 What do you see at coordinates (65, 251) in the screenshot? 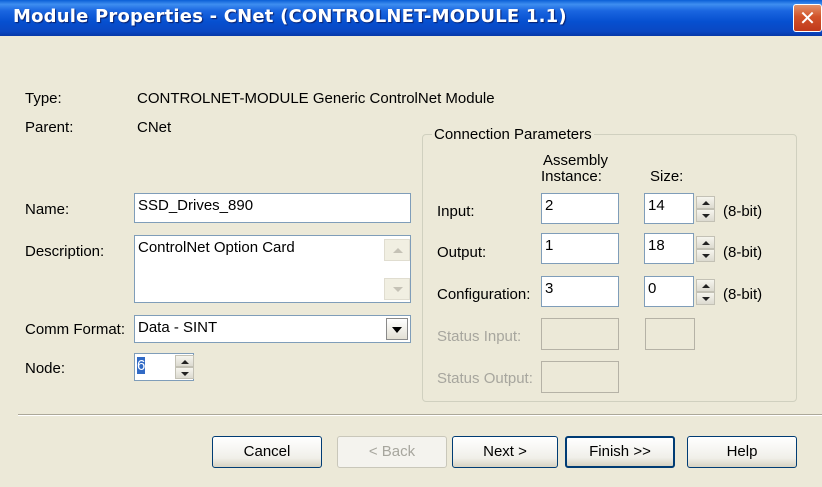
I see `description-label: Description:` at bounding box center [65, 251].